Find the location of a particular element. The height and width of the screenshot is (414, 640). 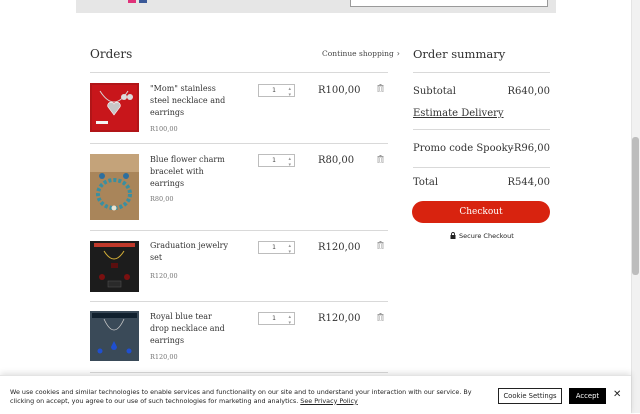

close-icon: ✕ is located at coordinates (617, 395).